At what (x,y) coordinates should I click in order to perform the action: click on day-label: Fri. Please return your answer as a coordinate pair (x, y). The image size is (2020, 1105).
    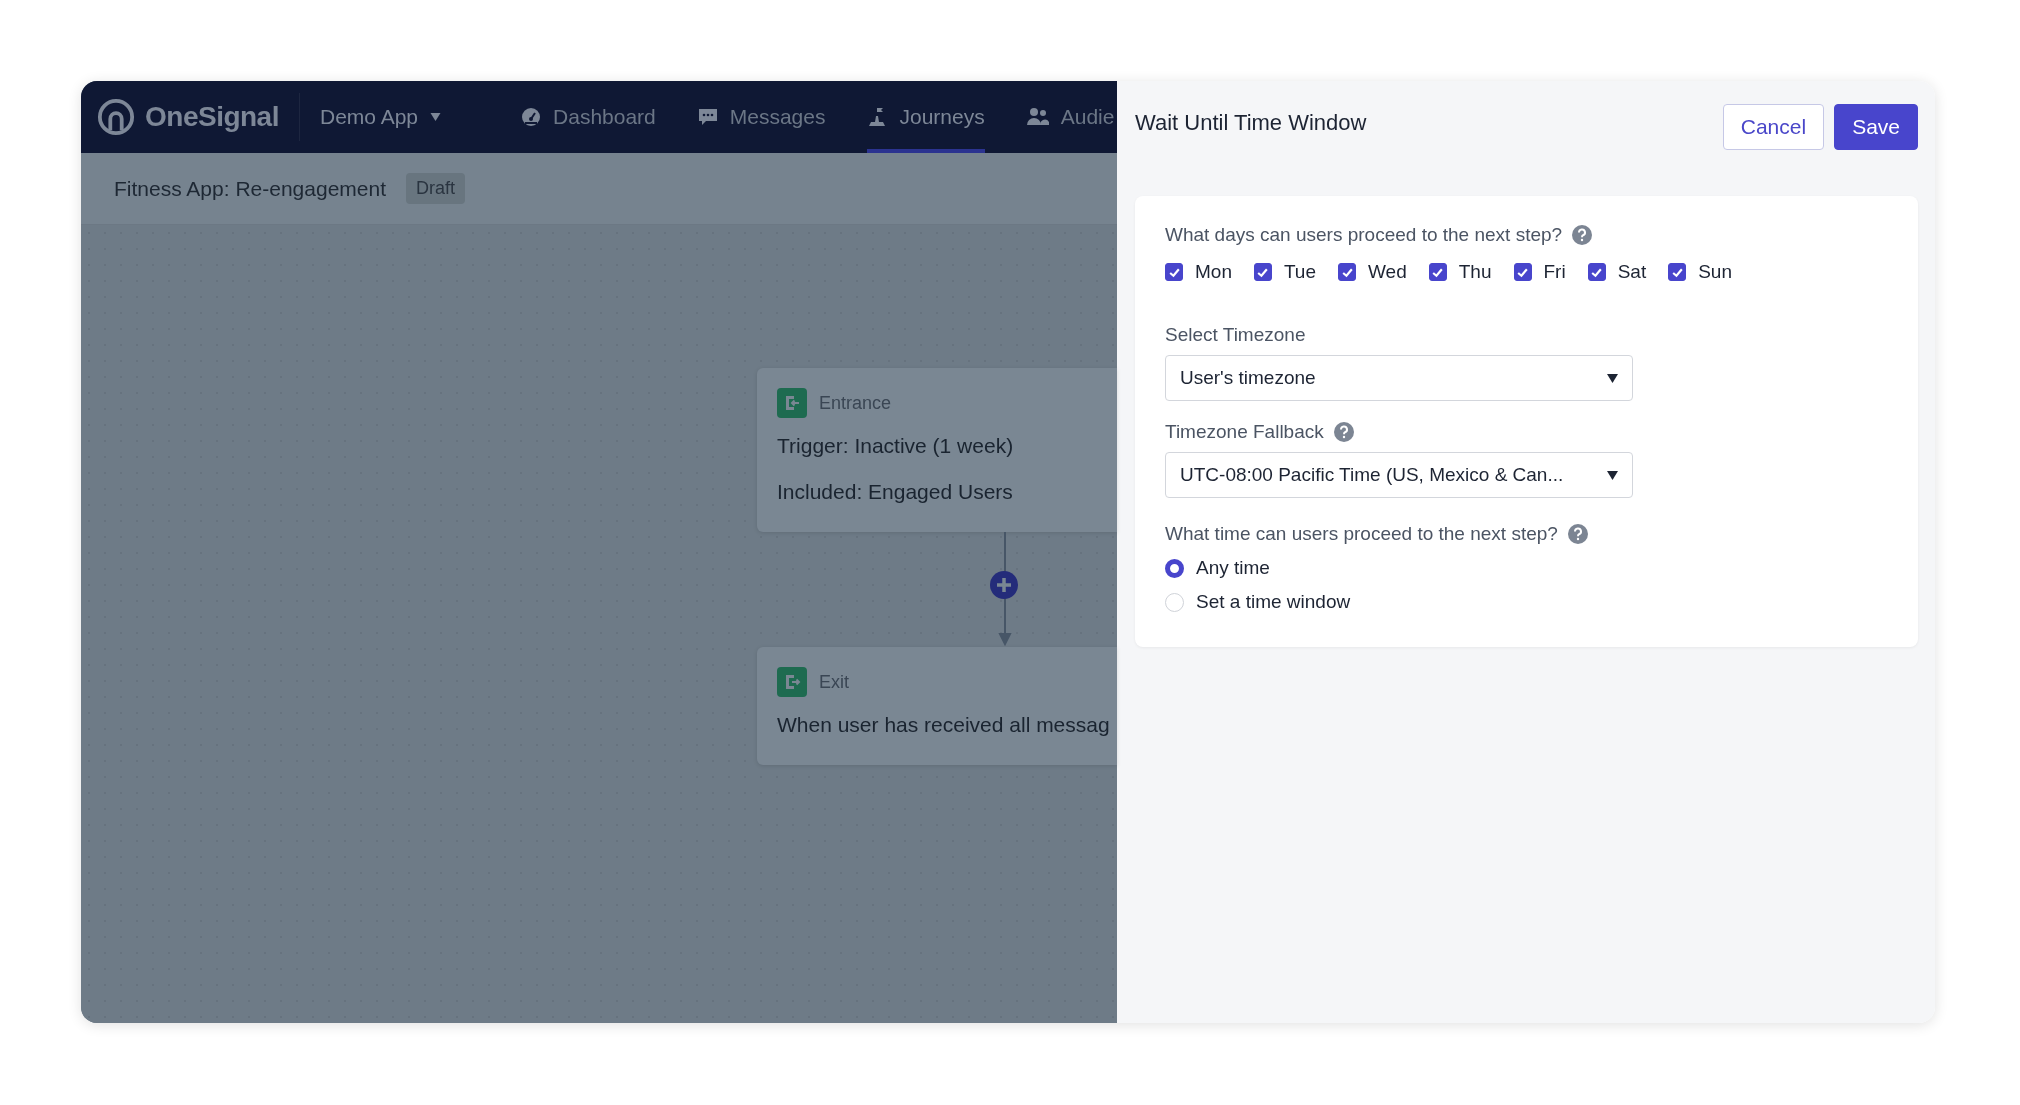
    Looking at the image, I should click on (1554, 272).